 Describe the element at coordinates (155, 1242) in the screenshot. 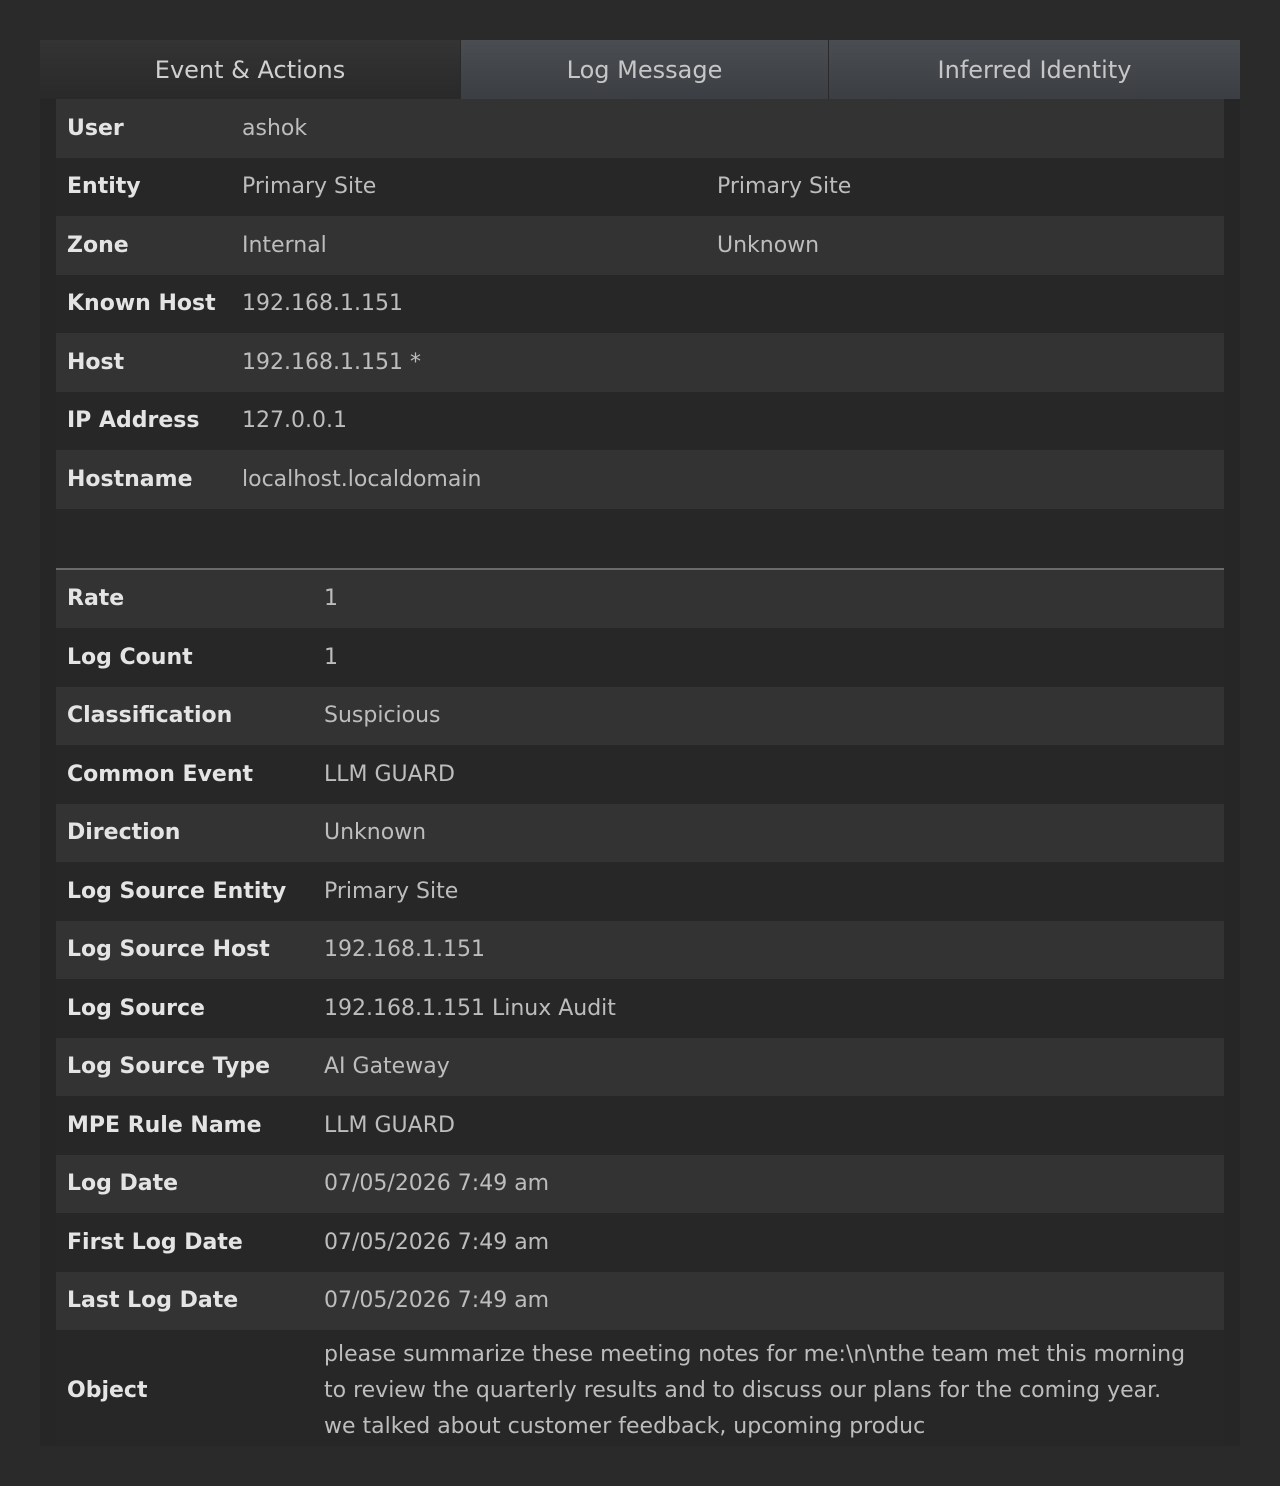

I see `row-label: First Log Date` at that location.